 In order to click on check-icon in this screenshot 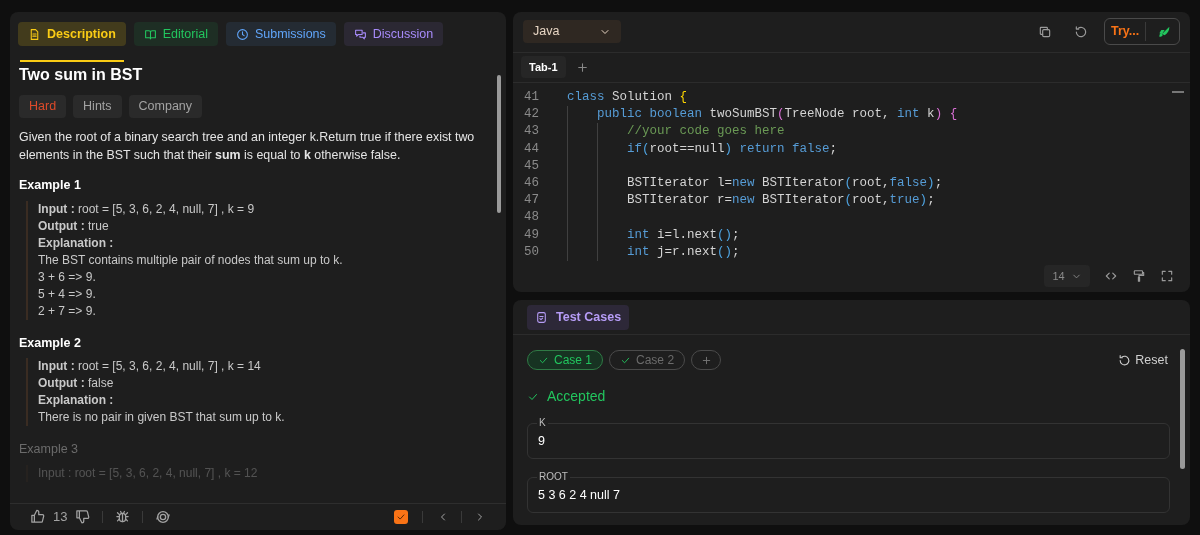, I will do `click(401, 516)`.